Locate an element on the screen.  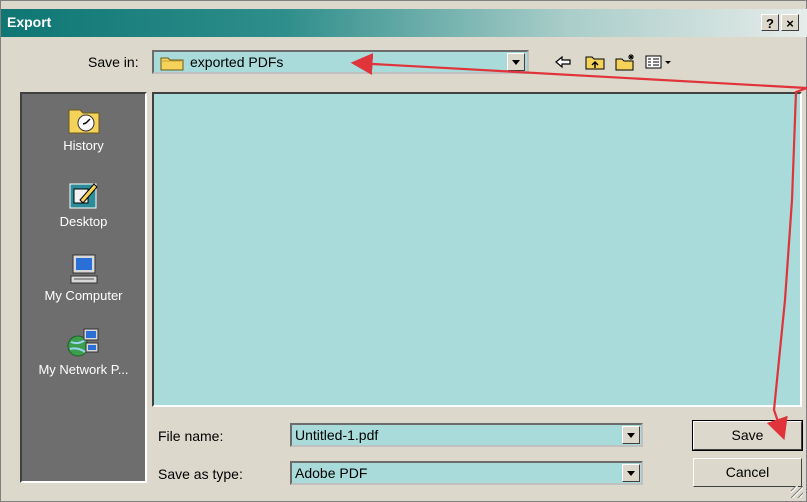
up-folder-icon is located at coordinates (596, 63).